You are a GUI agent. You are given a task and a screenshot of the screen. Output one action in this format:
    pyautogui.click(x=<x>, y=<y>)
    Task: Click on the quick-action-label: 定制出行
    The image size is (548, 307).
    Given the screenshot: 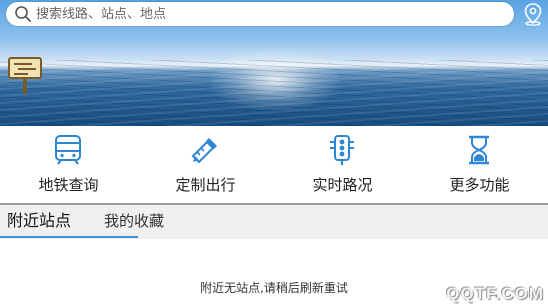 What is the action you would take?
    pyautogui.click(x=205, y=185)
    